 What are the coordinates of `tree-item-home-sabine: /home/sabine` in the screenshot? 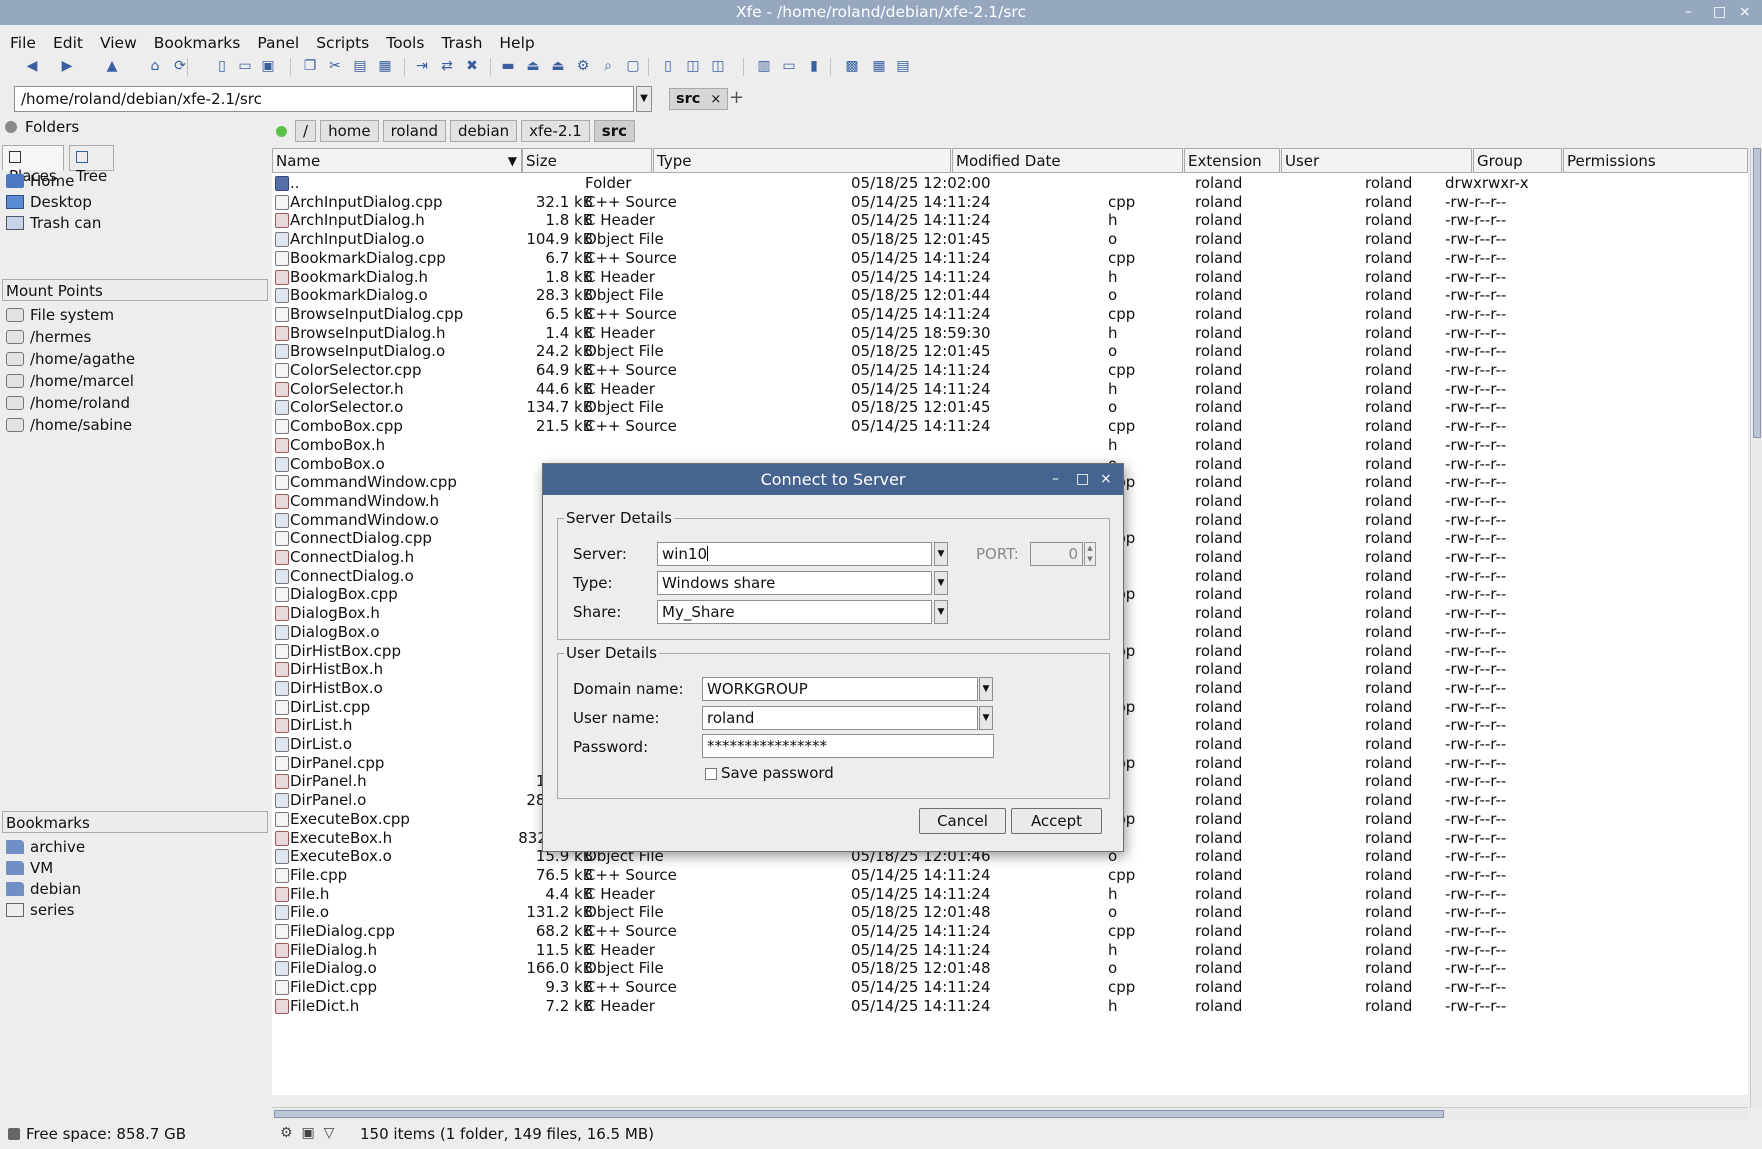 It's located at (69, 425).